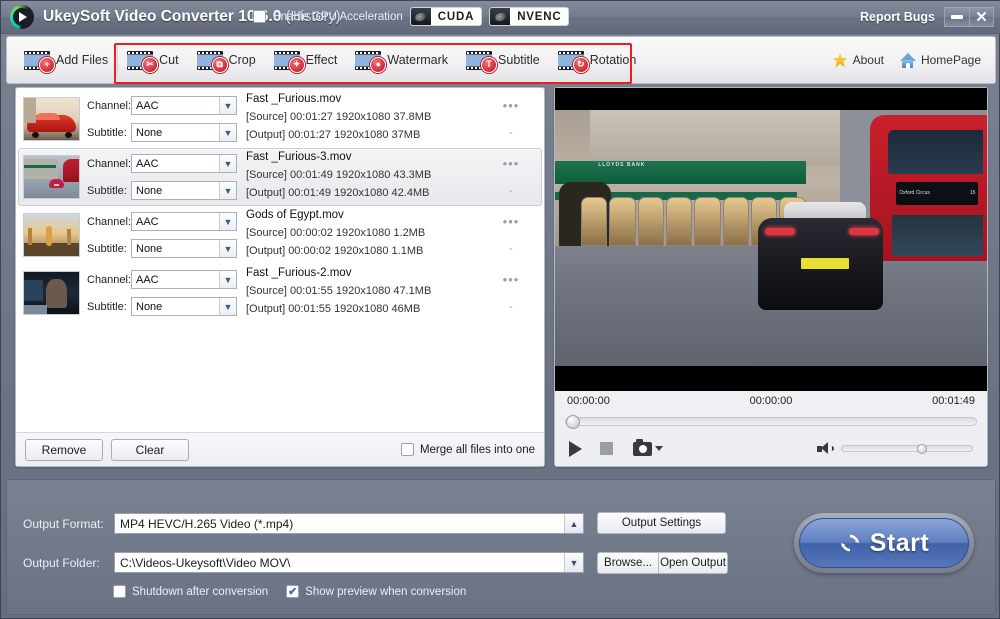 The width and height of the screenshot is (1000, 619). I want to click on output-folder-label: Output Folder:, so click(61, 563).